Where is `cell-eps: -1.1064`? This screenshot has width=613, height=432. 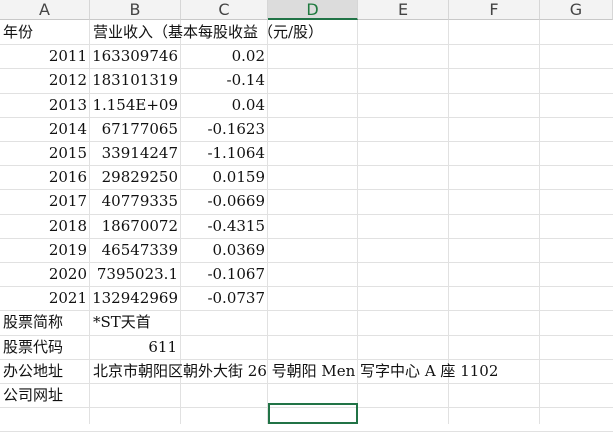 cell-eps: -1.1064 is located at coordinates (223, 153).